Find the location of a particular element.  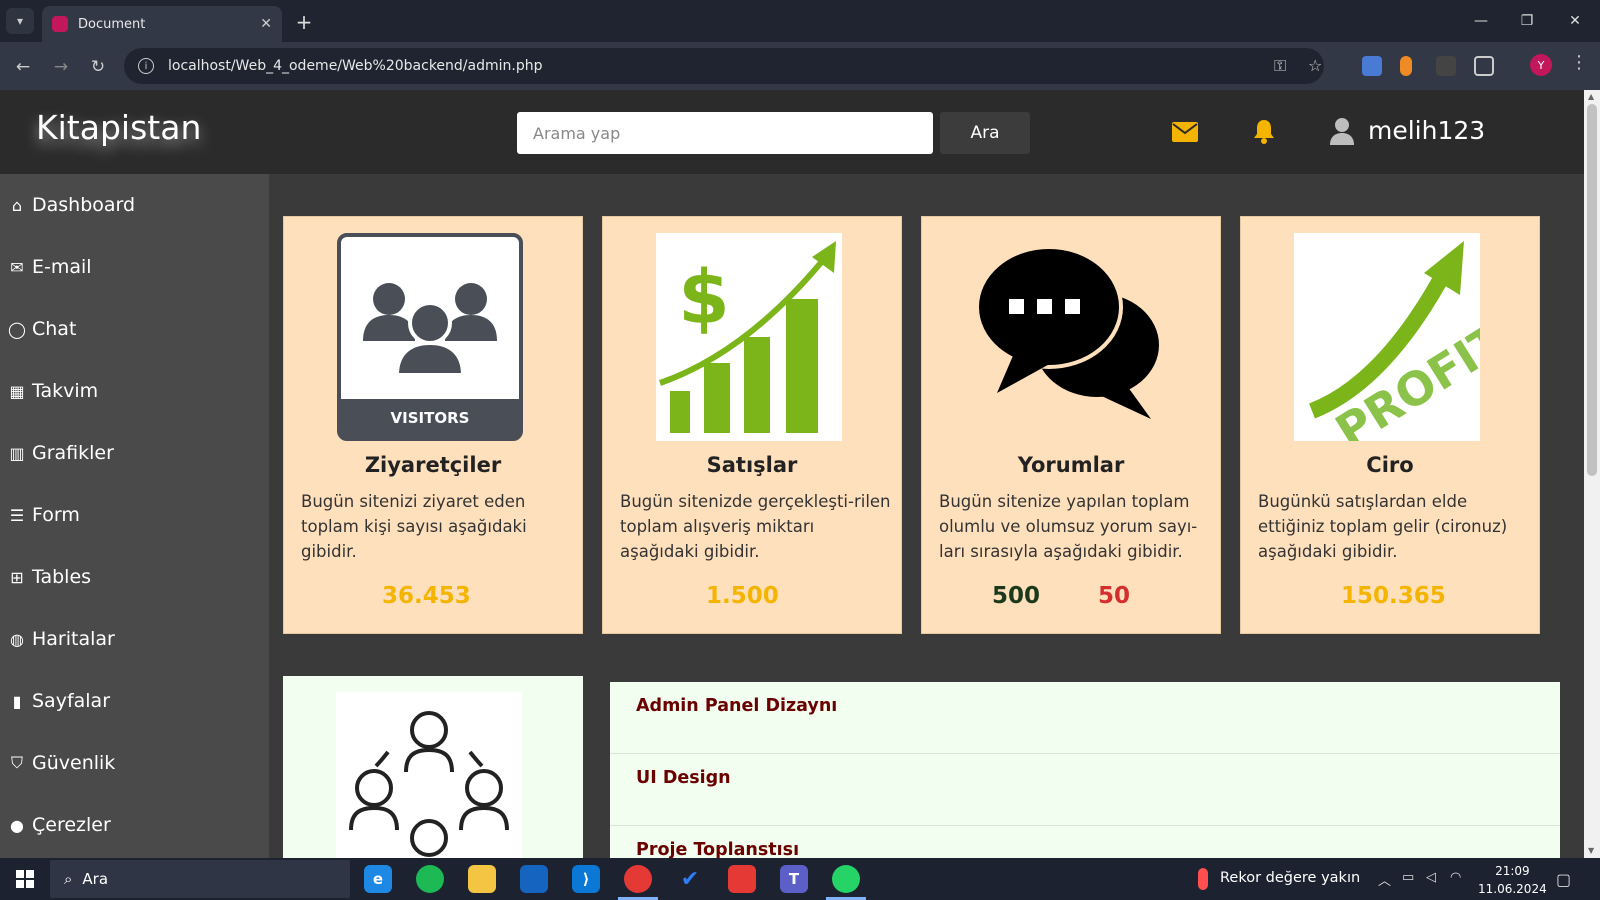

whatsapp-icon is located at coordinates (846, 879).